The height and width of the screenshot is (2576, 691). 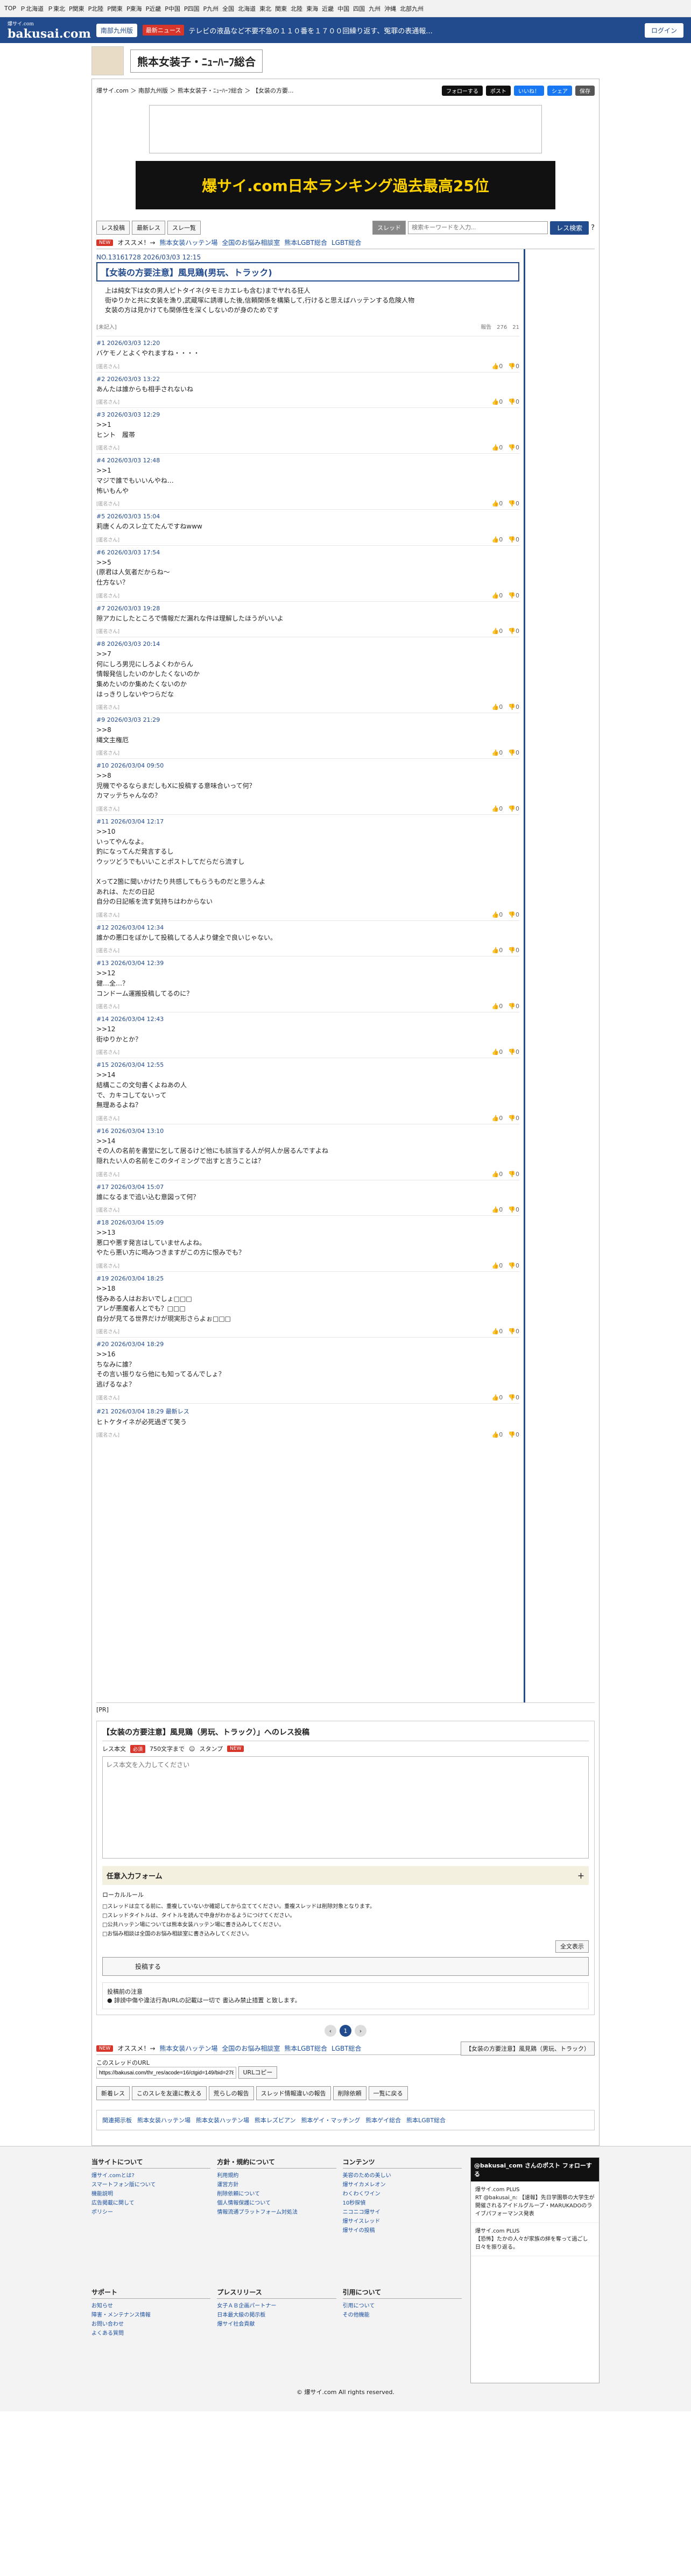 I want to click on footer-link: お問い合わせ, so click(x=150, y=2325).